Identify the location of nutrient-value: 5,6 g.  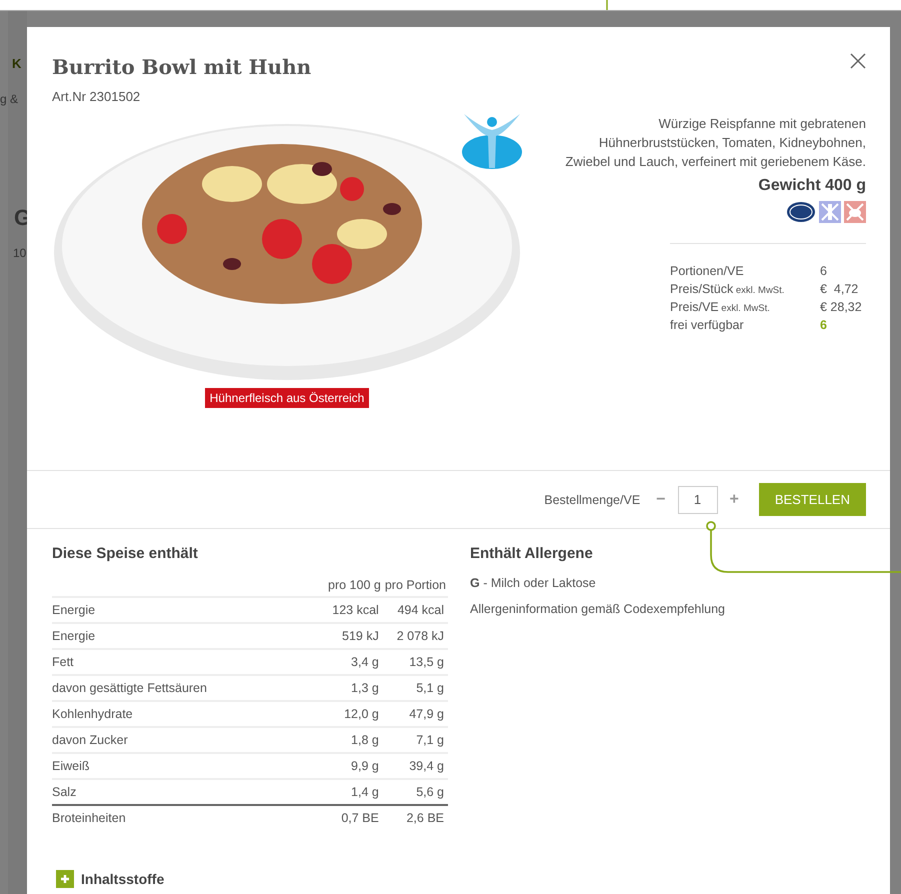
(415, 792).